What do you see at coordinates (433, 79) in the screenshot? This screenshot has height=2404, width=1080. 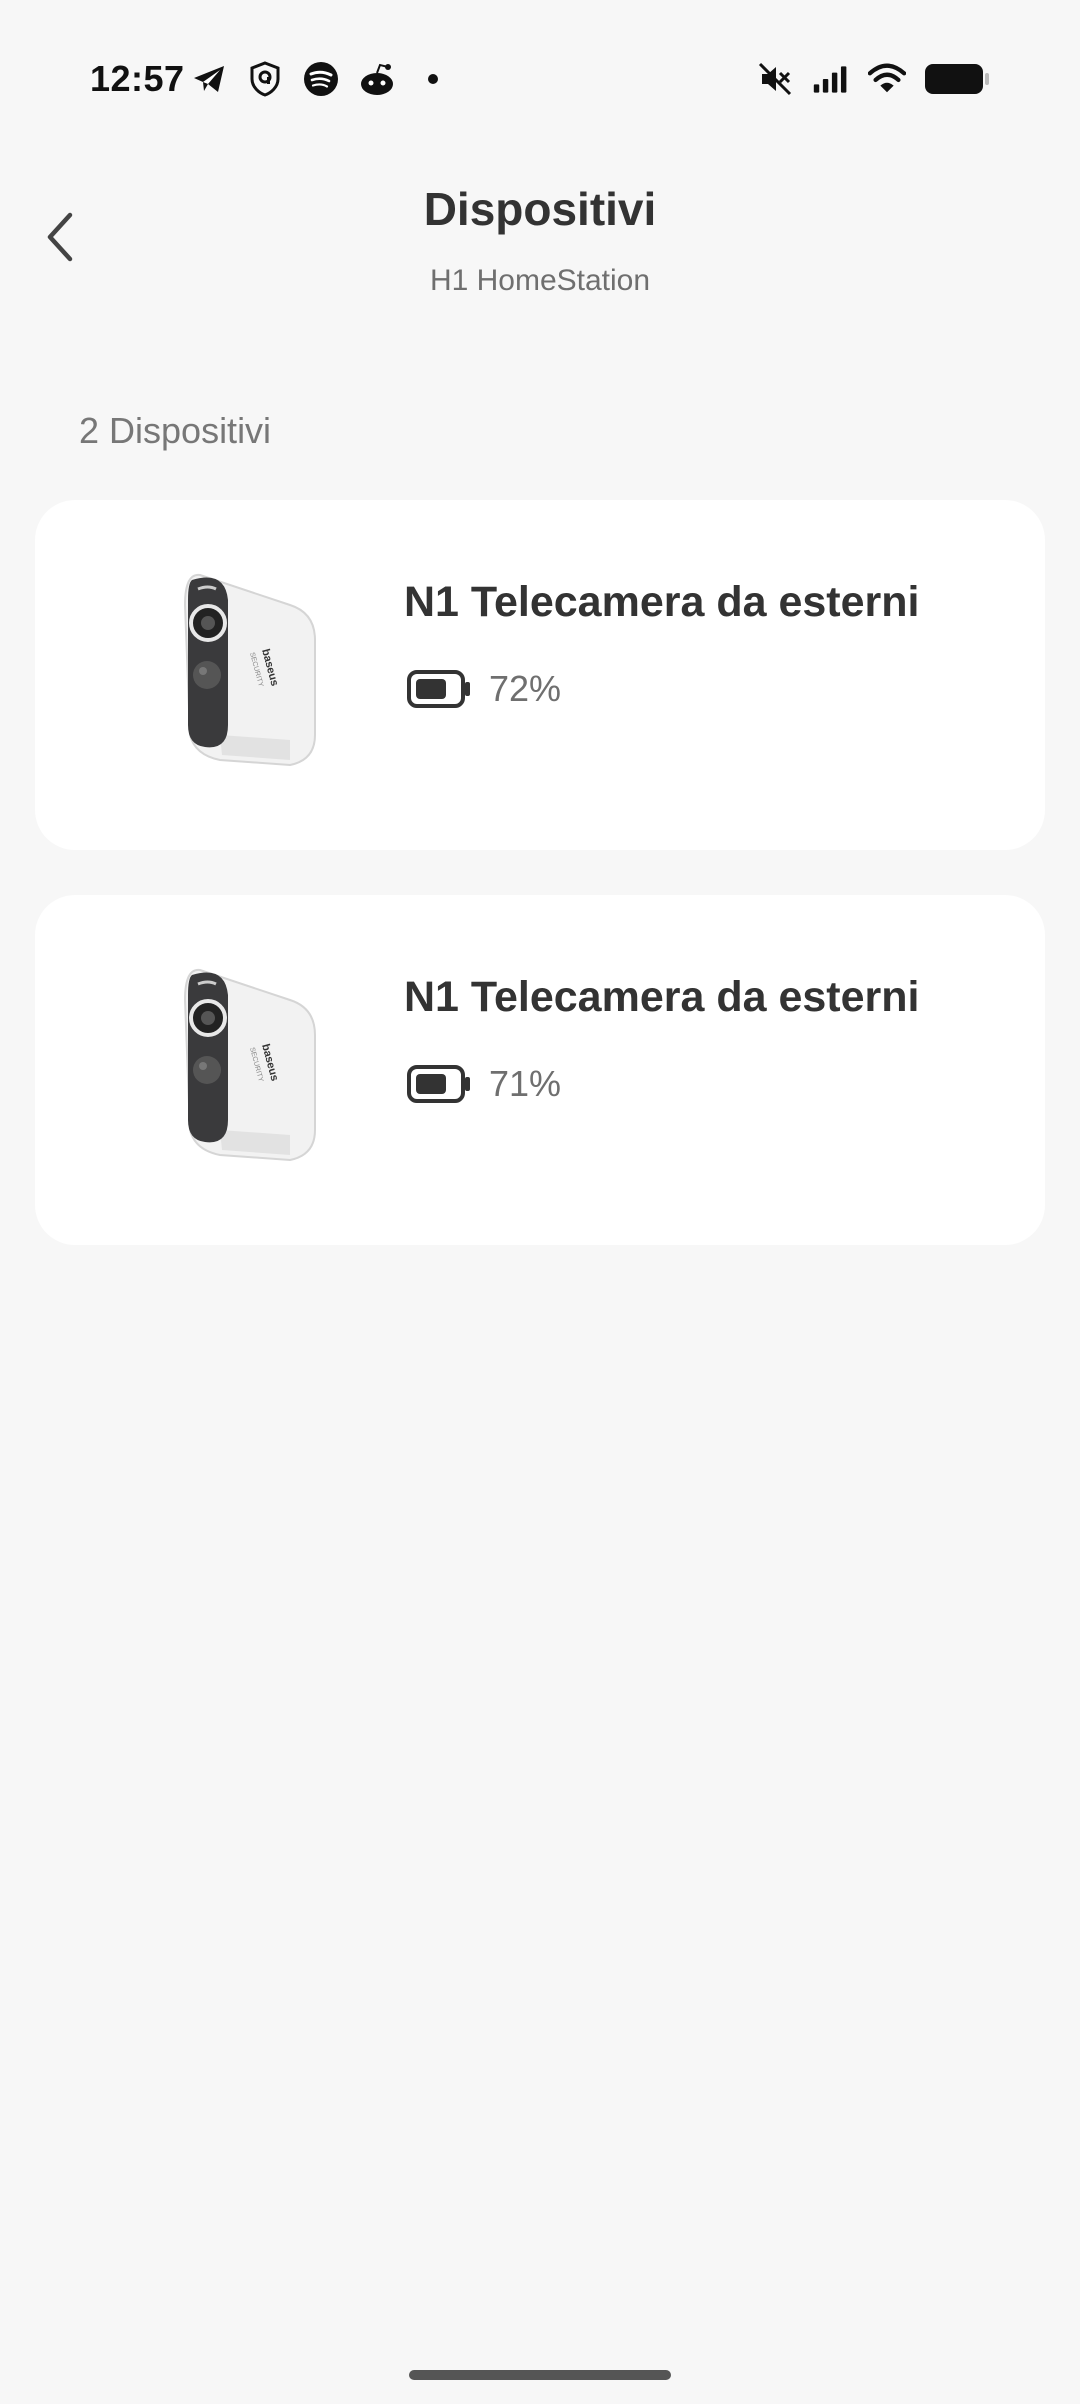 I see `dot-icon` at bounding box center [433, 79].